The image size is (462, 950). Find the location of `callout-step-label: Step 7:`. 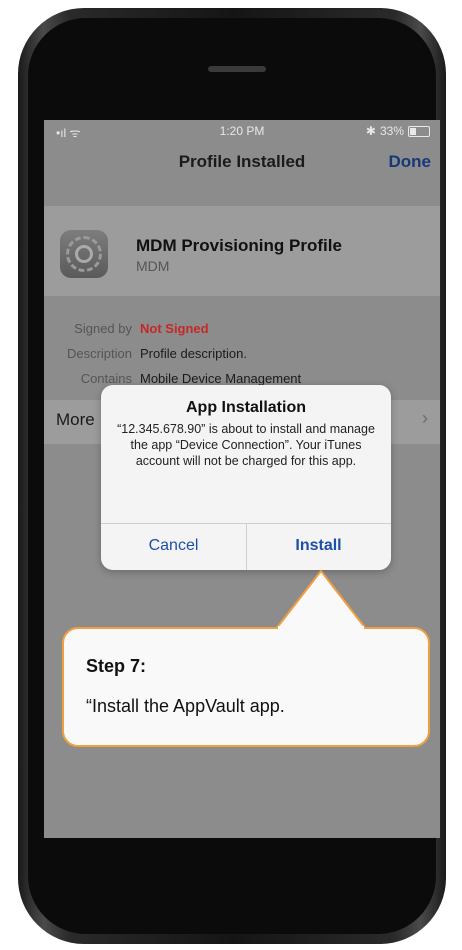

callout-step-label: Step 7: is located at coordinates (116, 666).